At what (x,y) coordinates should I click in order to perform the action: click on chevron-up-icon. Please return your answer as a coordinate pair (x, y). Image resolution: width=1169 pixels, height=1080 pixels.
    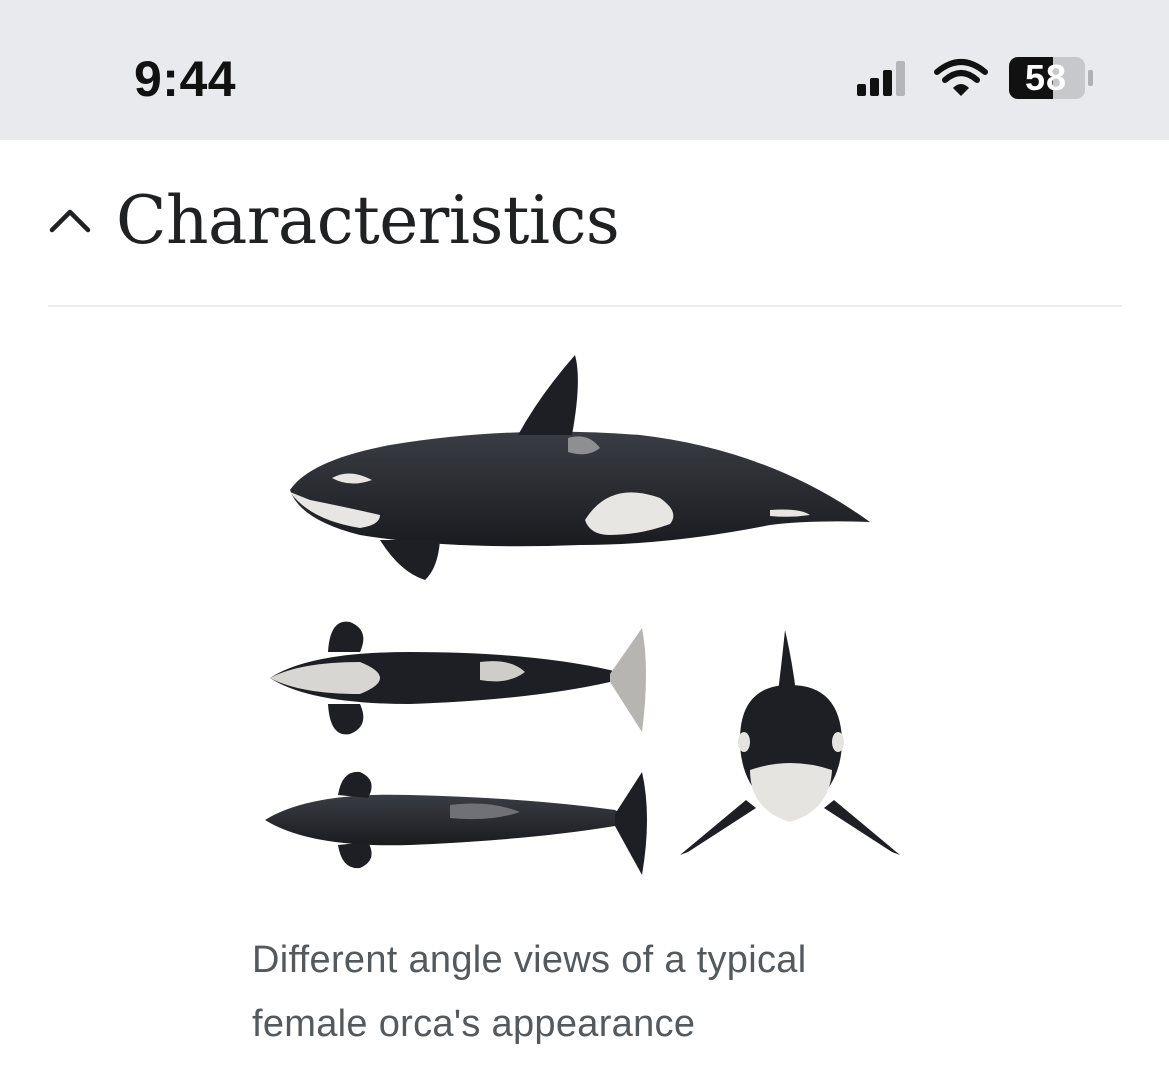
    Looking at the image, I should click on (70, 220).